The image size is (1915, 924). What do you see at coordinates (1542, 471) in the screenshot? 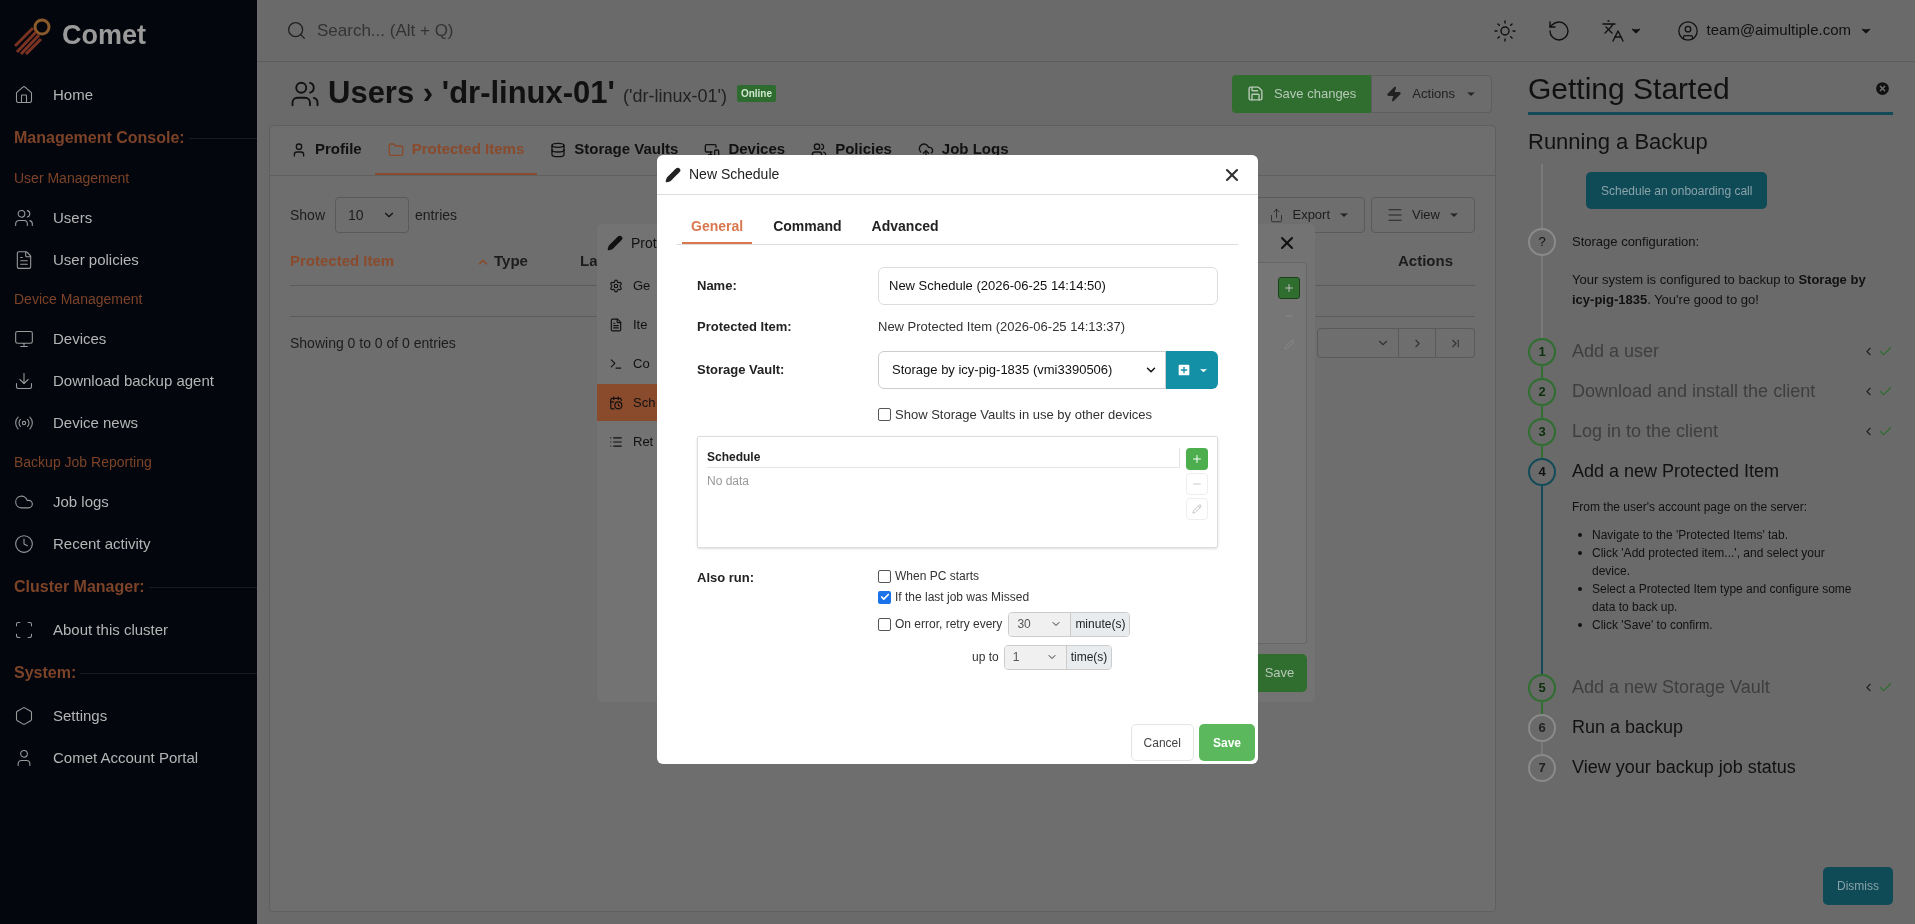
I see `step-number: 4` at bounding box center [1542, 471].